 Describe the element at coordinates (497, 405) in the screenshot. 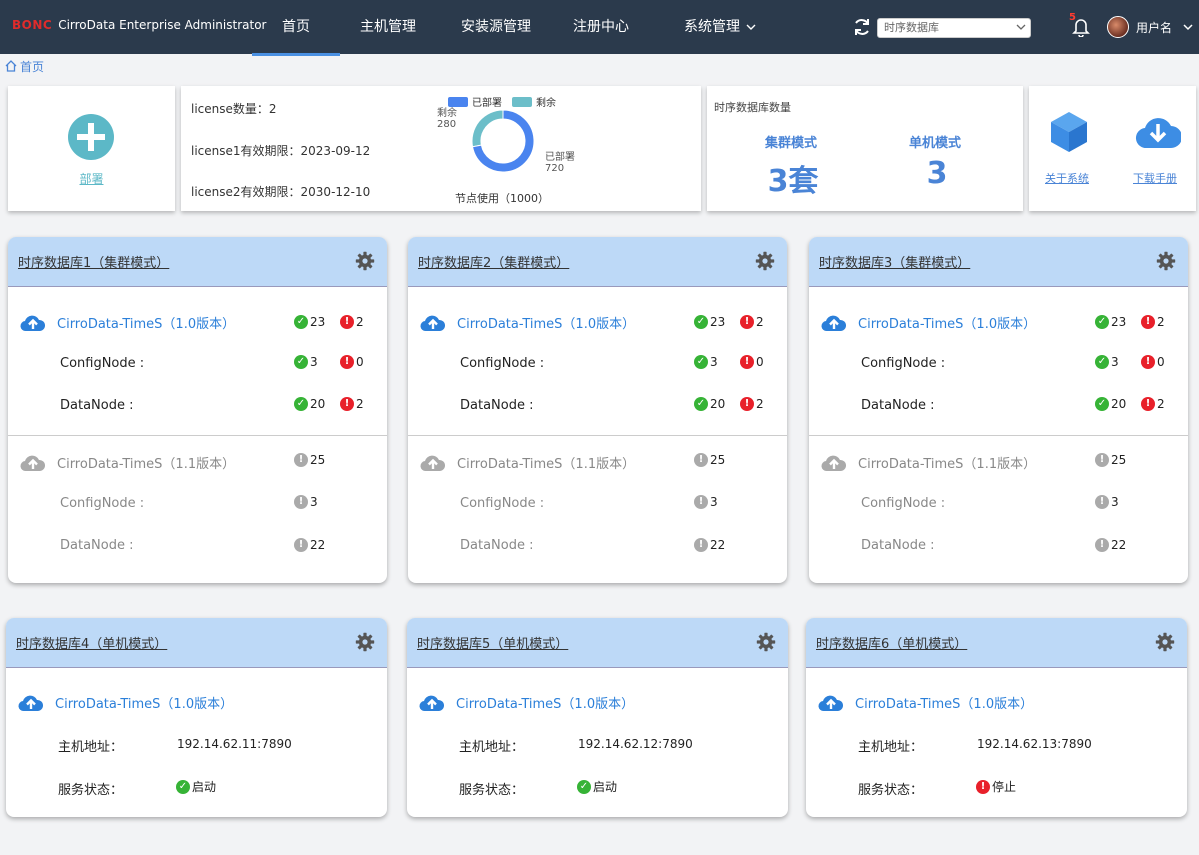

I see `datanode-label: DataNode :` at that location.